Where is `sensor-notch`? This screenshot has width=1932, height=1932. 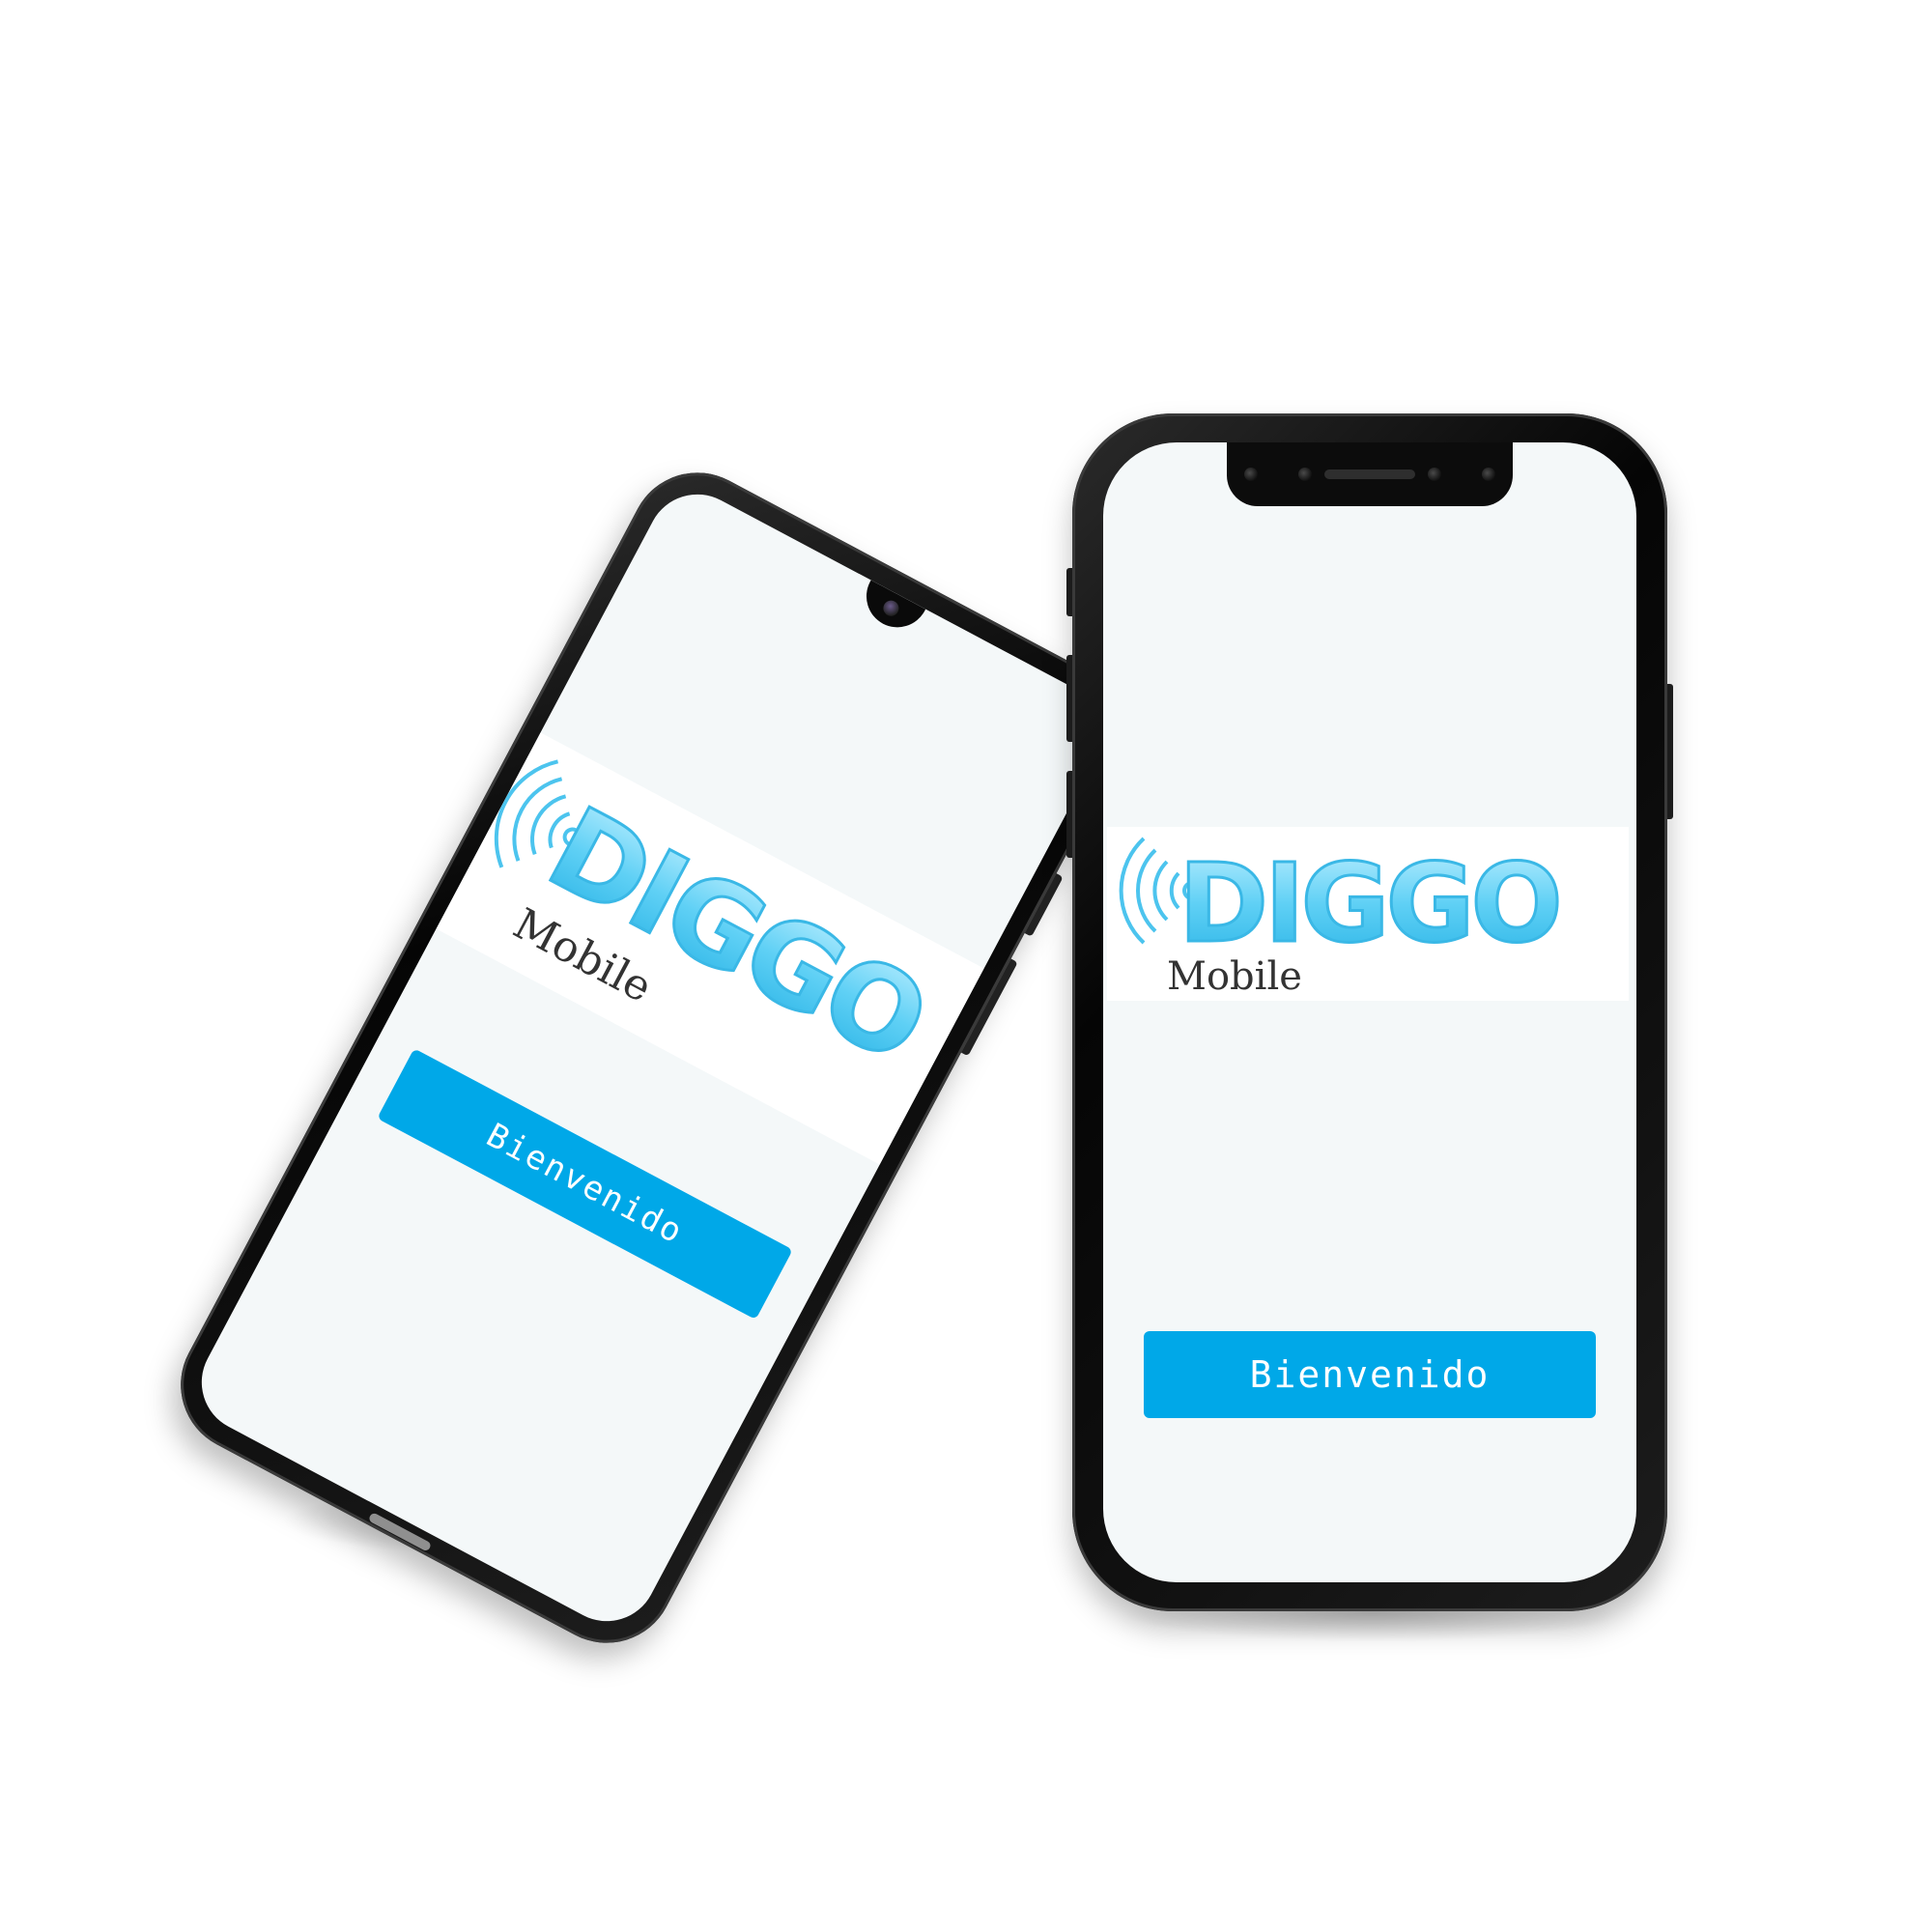 sensor-notch is located at coordinates (1370, 474).